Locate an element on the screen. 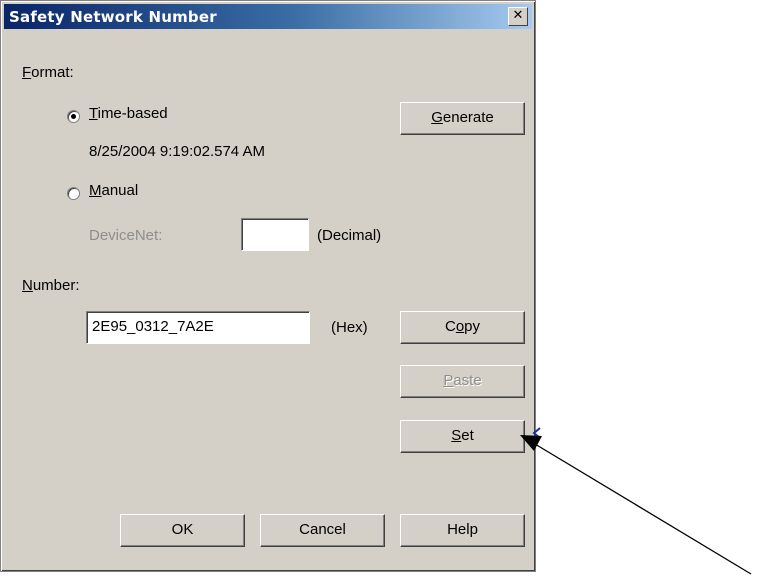 Image resolution: width=757 pixels, height=579 pixels. arrow-line is located at coordinates (643, 509).